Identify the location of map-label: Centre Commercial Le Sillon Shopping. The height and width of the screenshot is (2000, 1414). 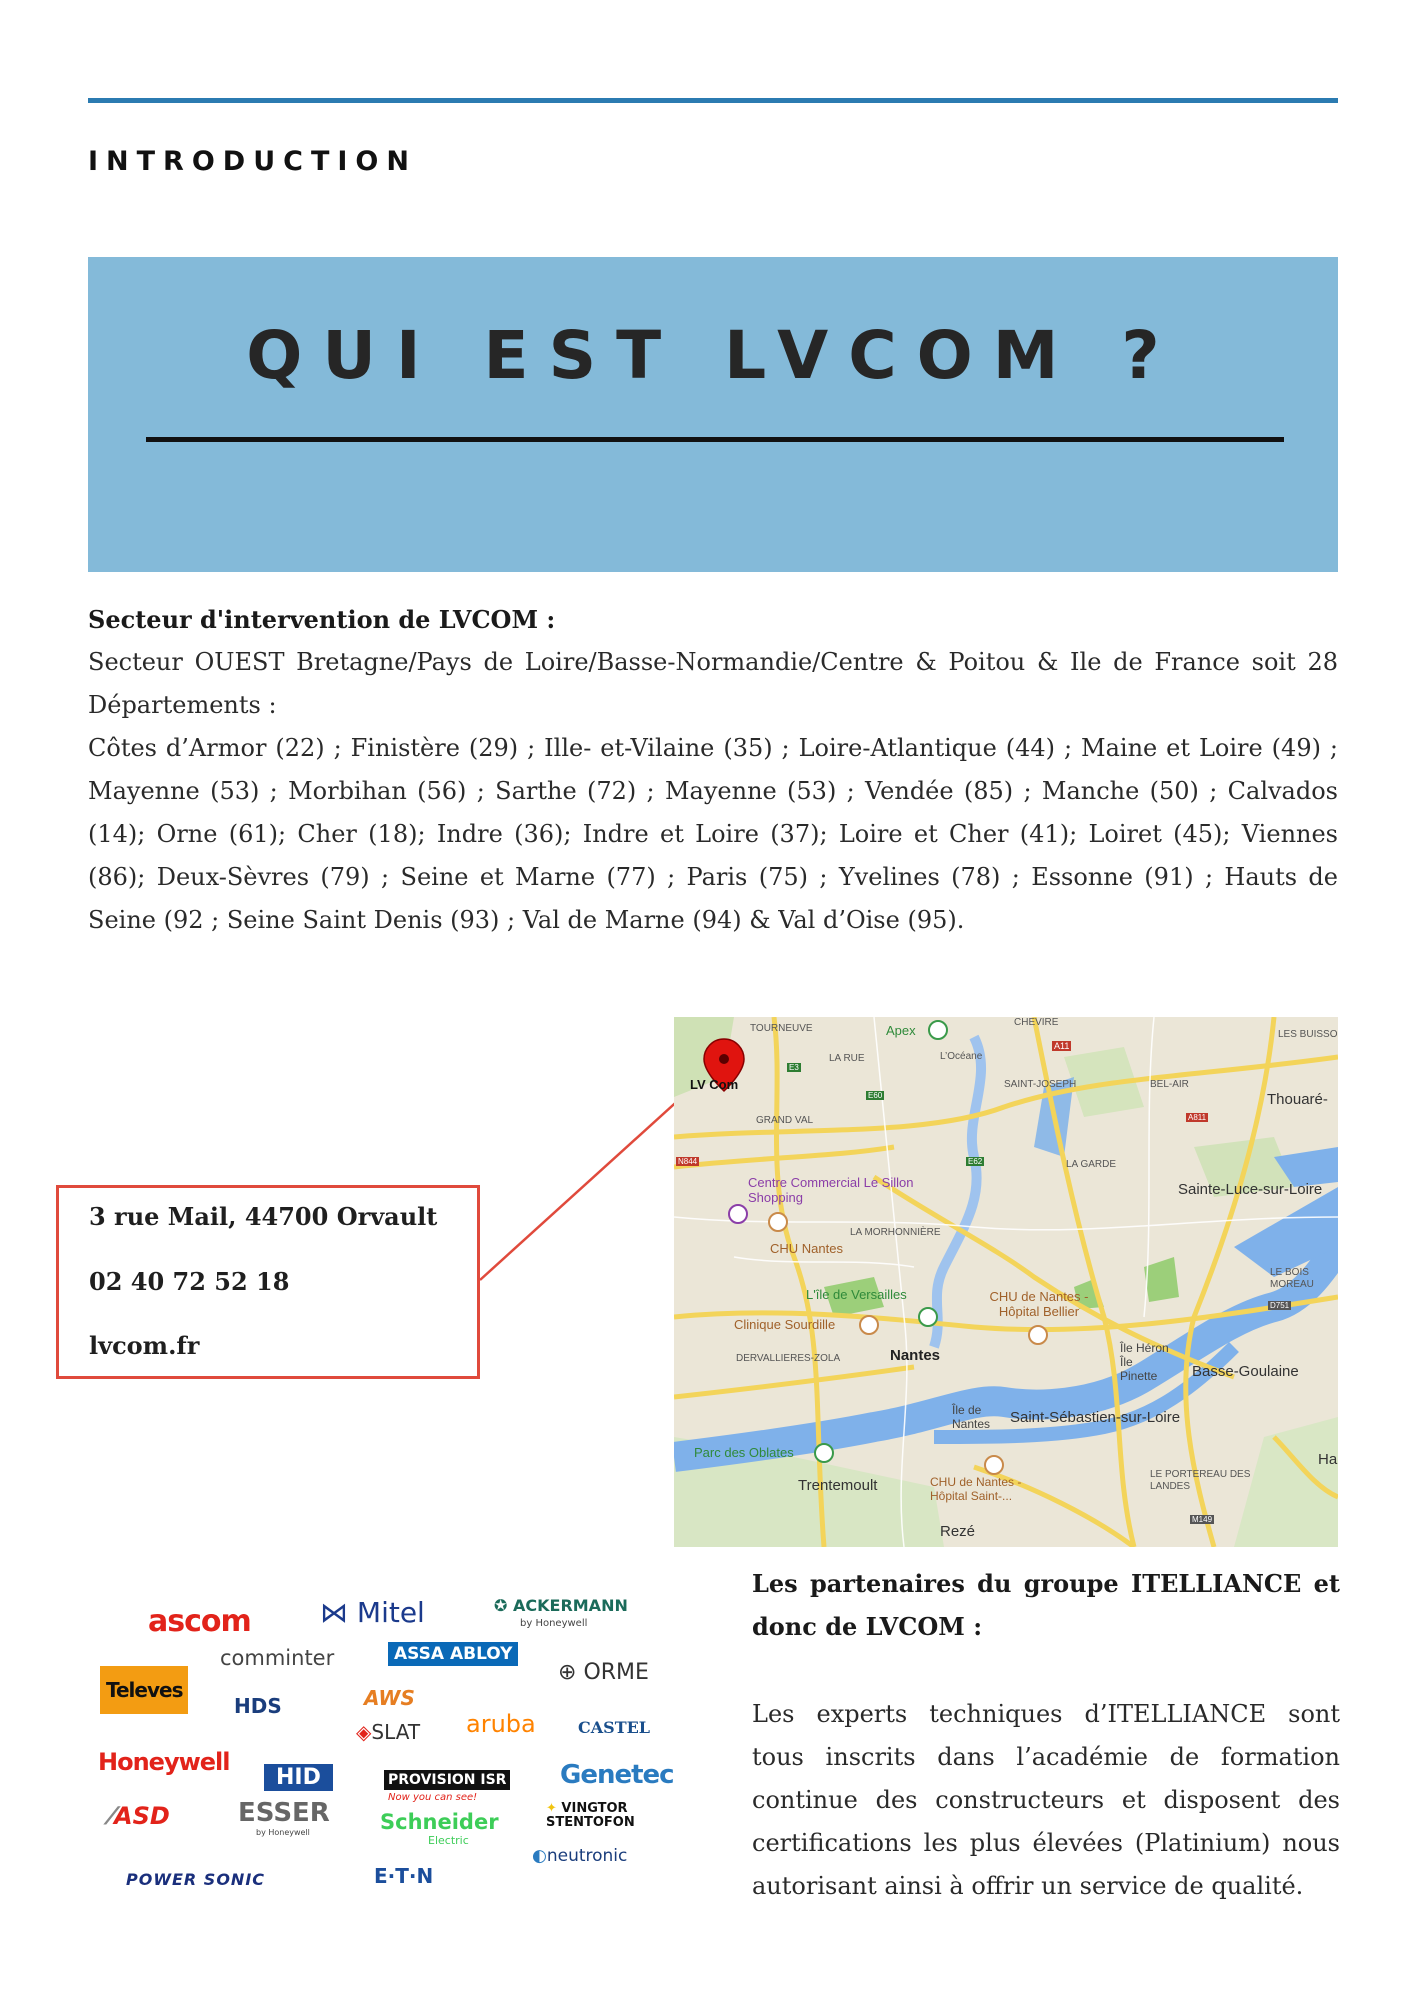
(831, 1190).